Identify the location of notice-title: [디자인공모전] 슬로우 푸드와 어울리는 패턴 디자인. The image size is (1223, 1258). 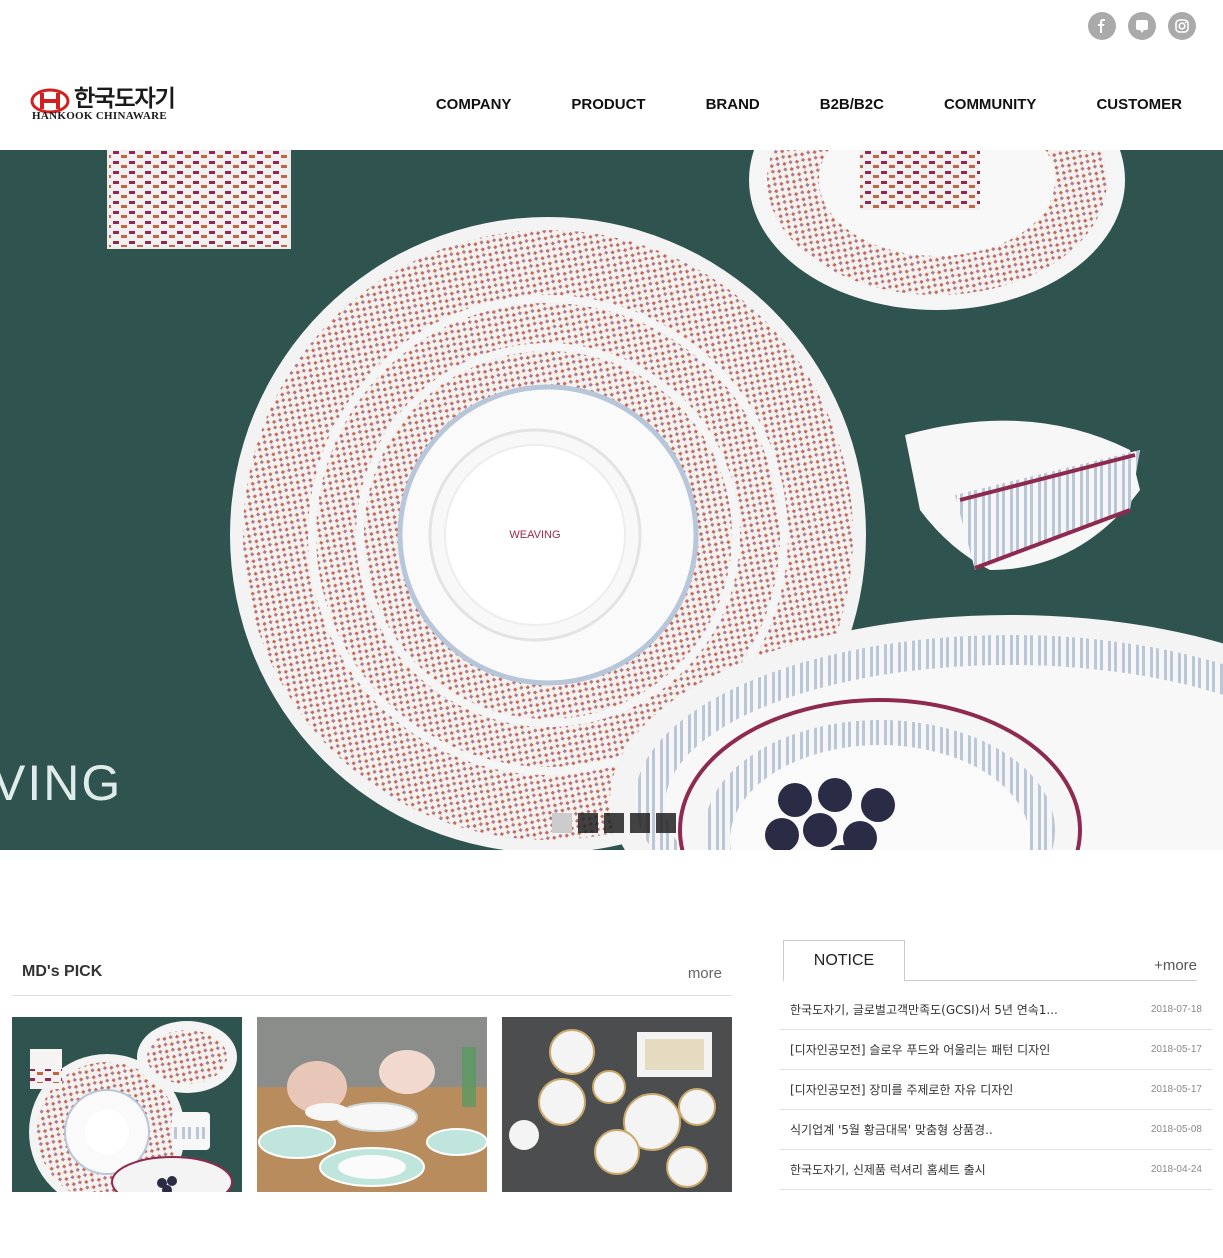
(920, 1050).